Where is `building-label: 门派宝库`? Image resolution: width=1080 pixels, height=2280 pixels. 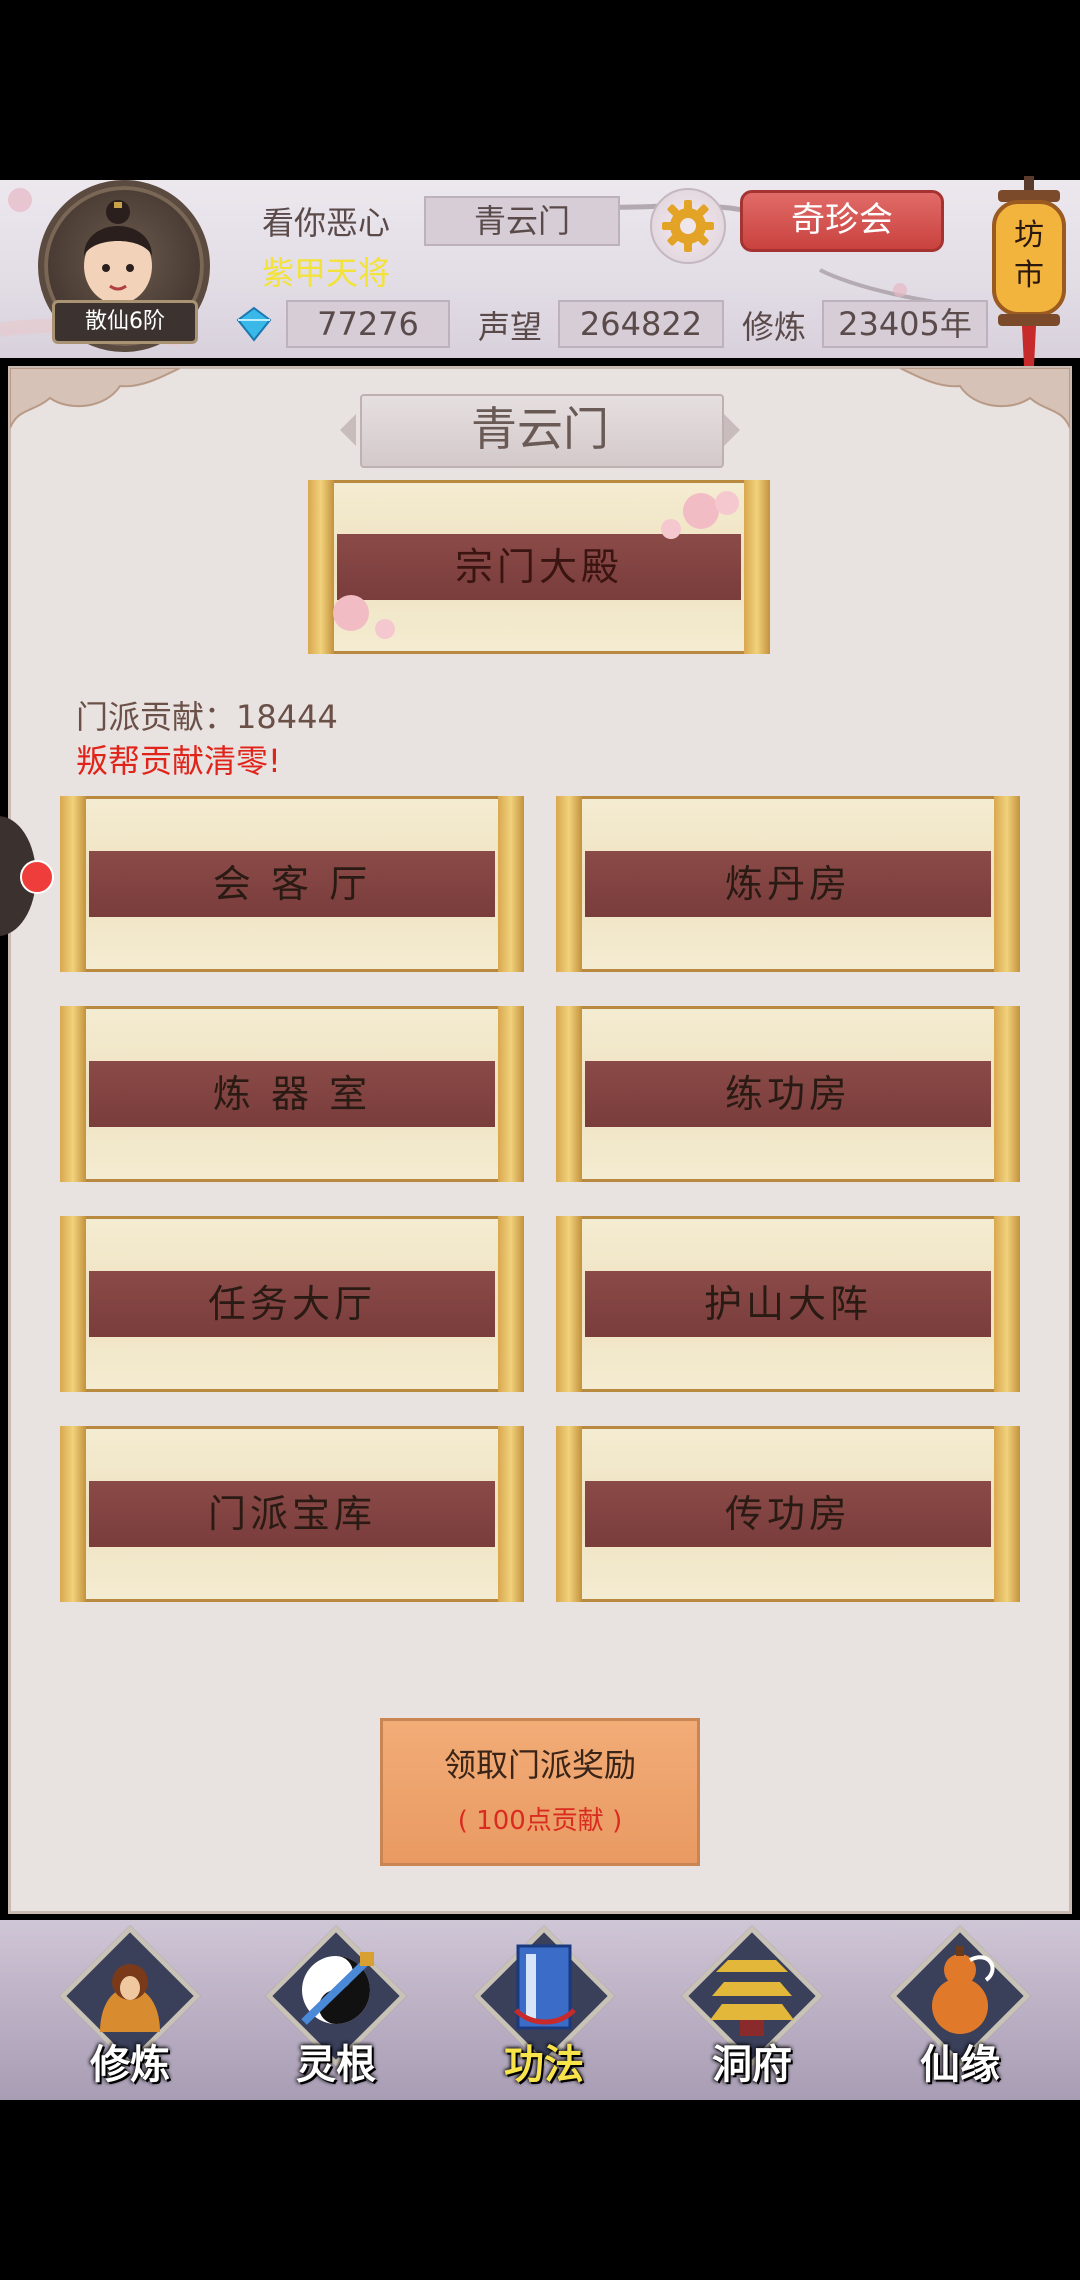
building-label: 门派宝库 is located at coordinates (291, 1514).